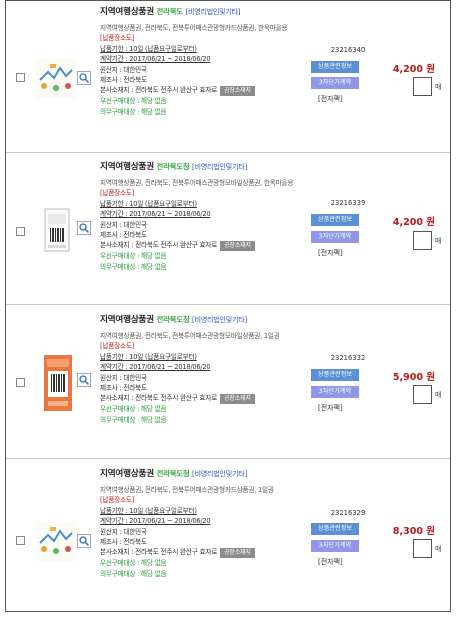 The height and width of the screenshot is (618, 457). I want to click on product-region: 전라북도, so click(170, 11).